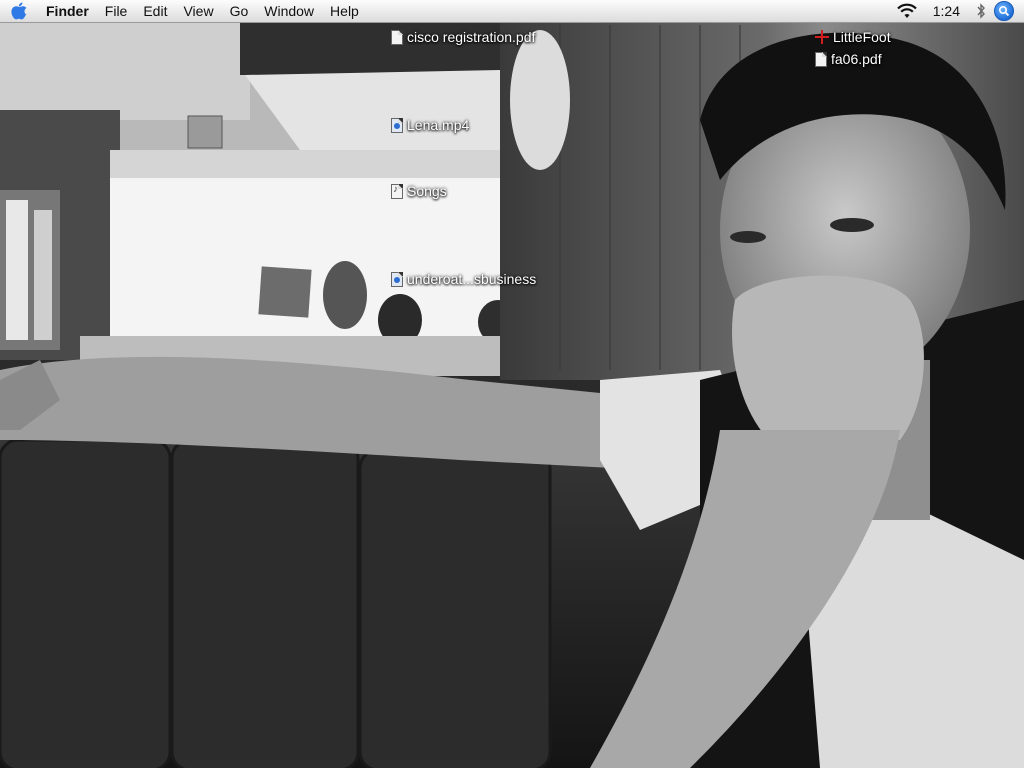  I want to click on desktop-item-littlefoot: LittleFoot, so click(853, 37).